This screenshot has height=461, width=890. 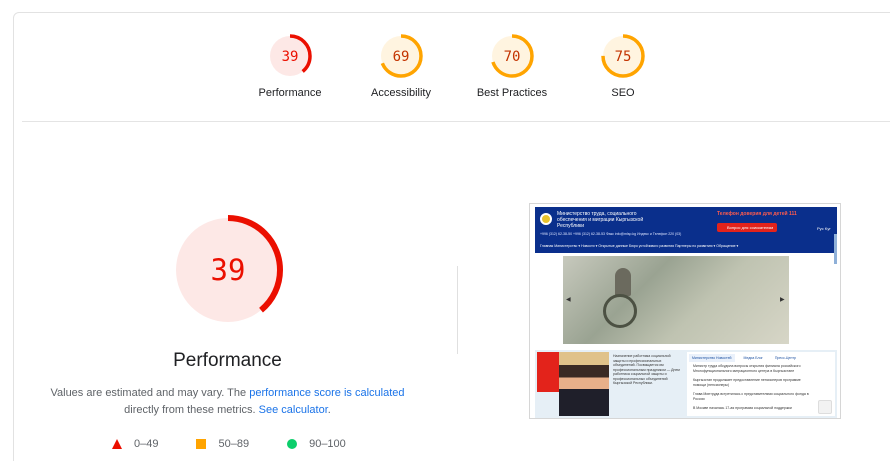 I want to click on gauge-score: 69, so click(x=401, y=57).